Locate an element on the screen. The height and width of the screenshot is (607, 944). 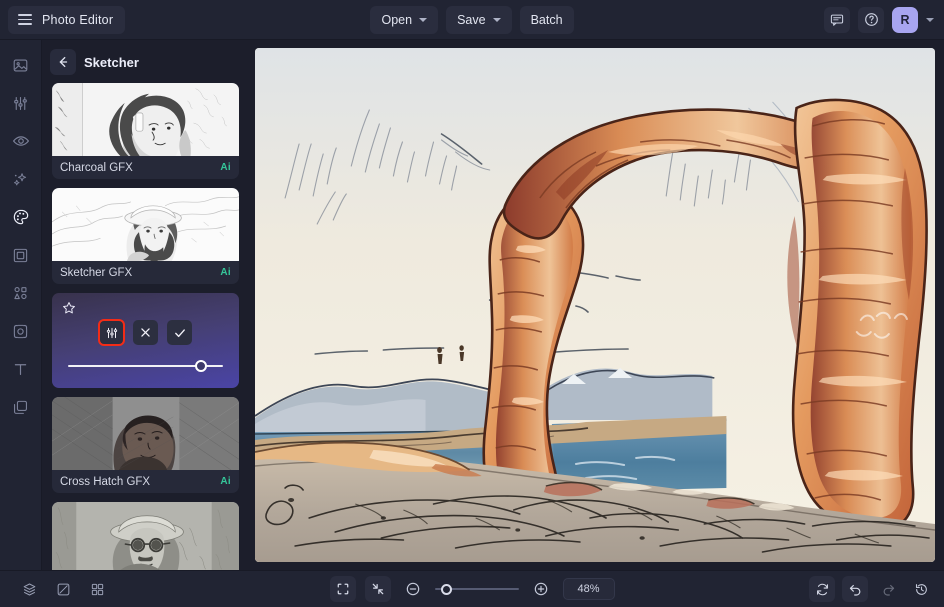
help-button is located at coordinates (871, 19).